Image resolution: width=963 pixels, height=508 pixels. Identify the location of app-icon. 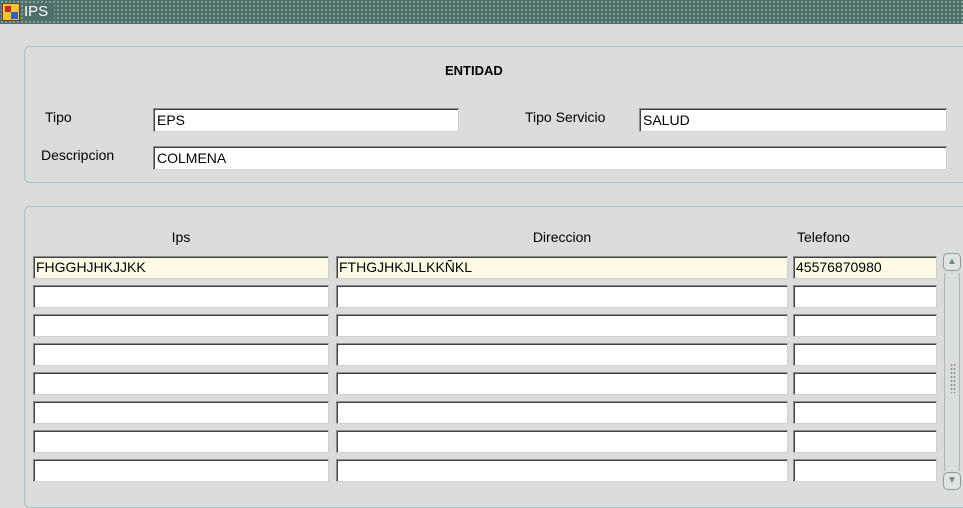
(11, 12).